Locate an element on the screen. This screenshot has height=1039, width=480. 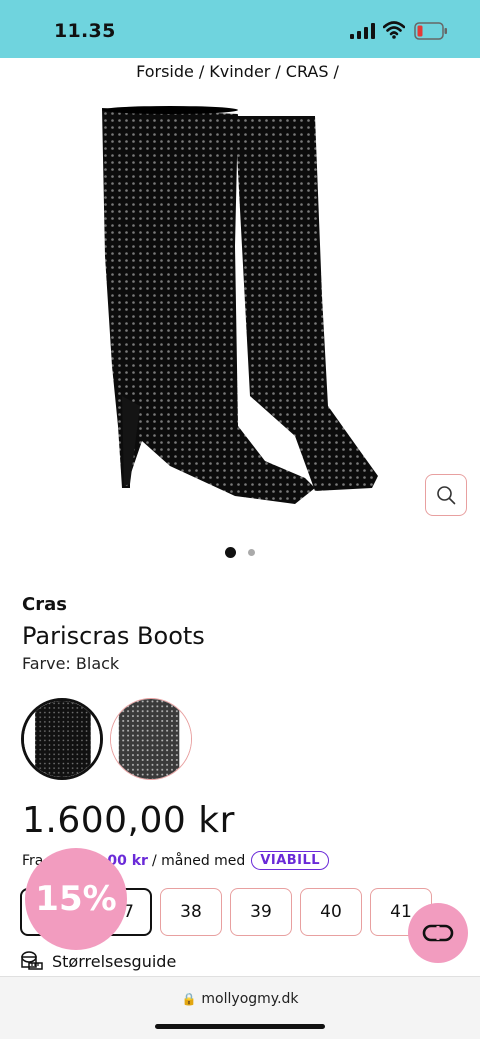
zoom-button is located at coordinates (446, 495).